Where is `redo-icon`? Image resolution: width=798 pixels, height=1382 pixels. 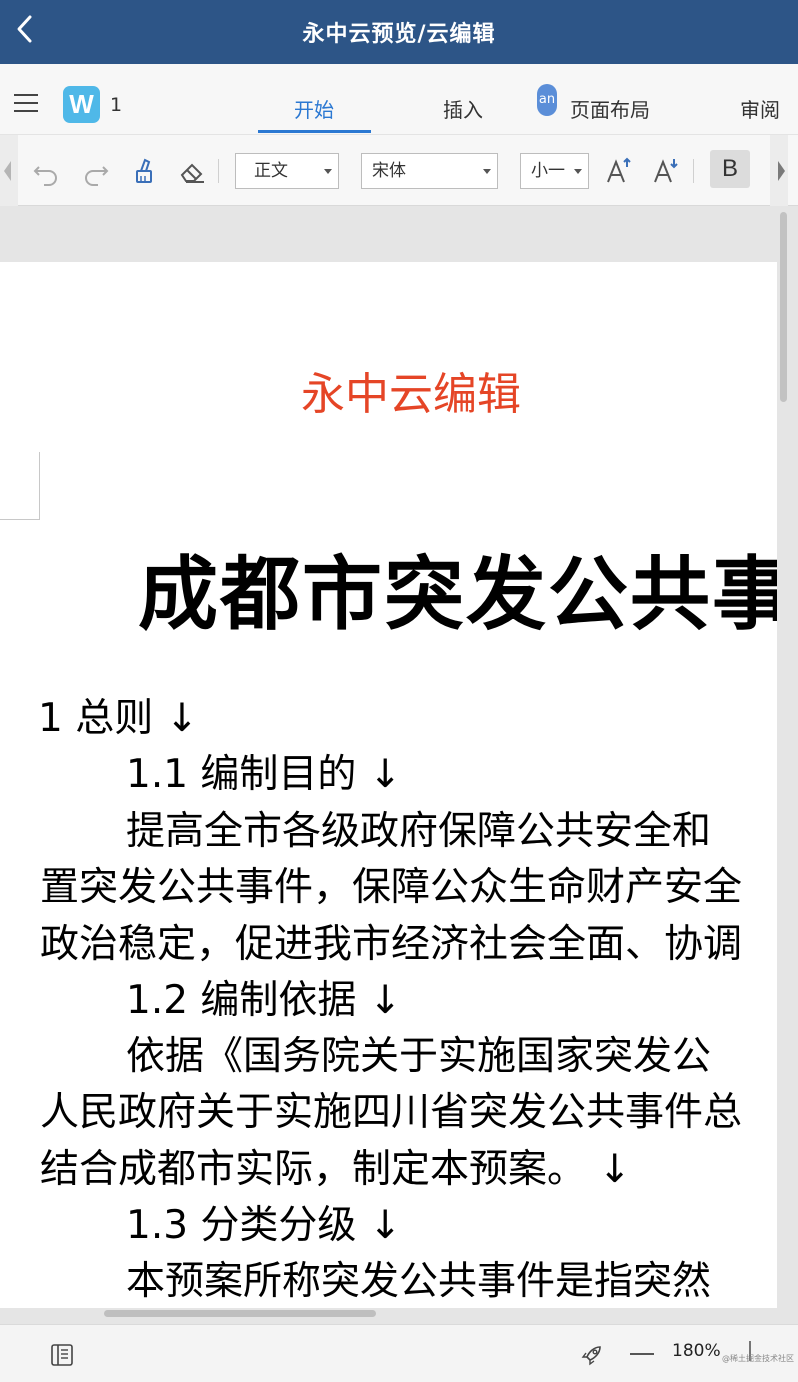
redo-icon is located at coordinates (96, 171).